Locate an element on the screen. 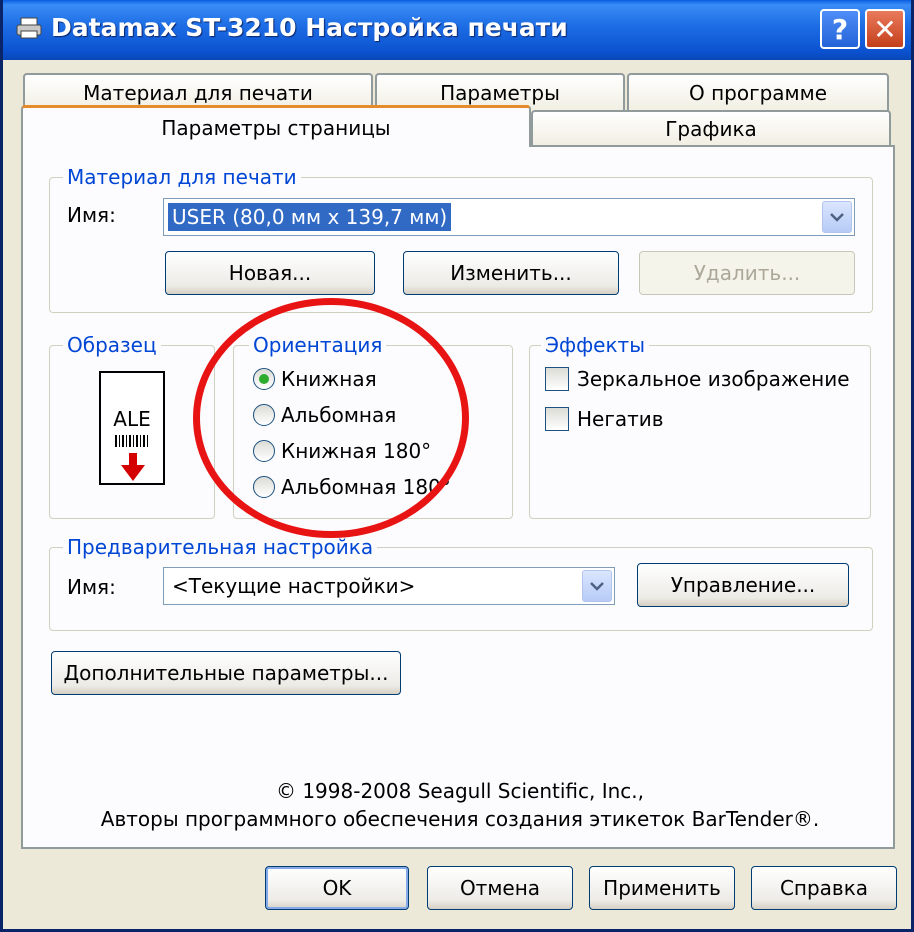  tab-label: О программе is located at coordinates (758, 93).